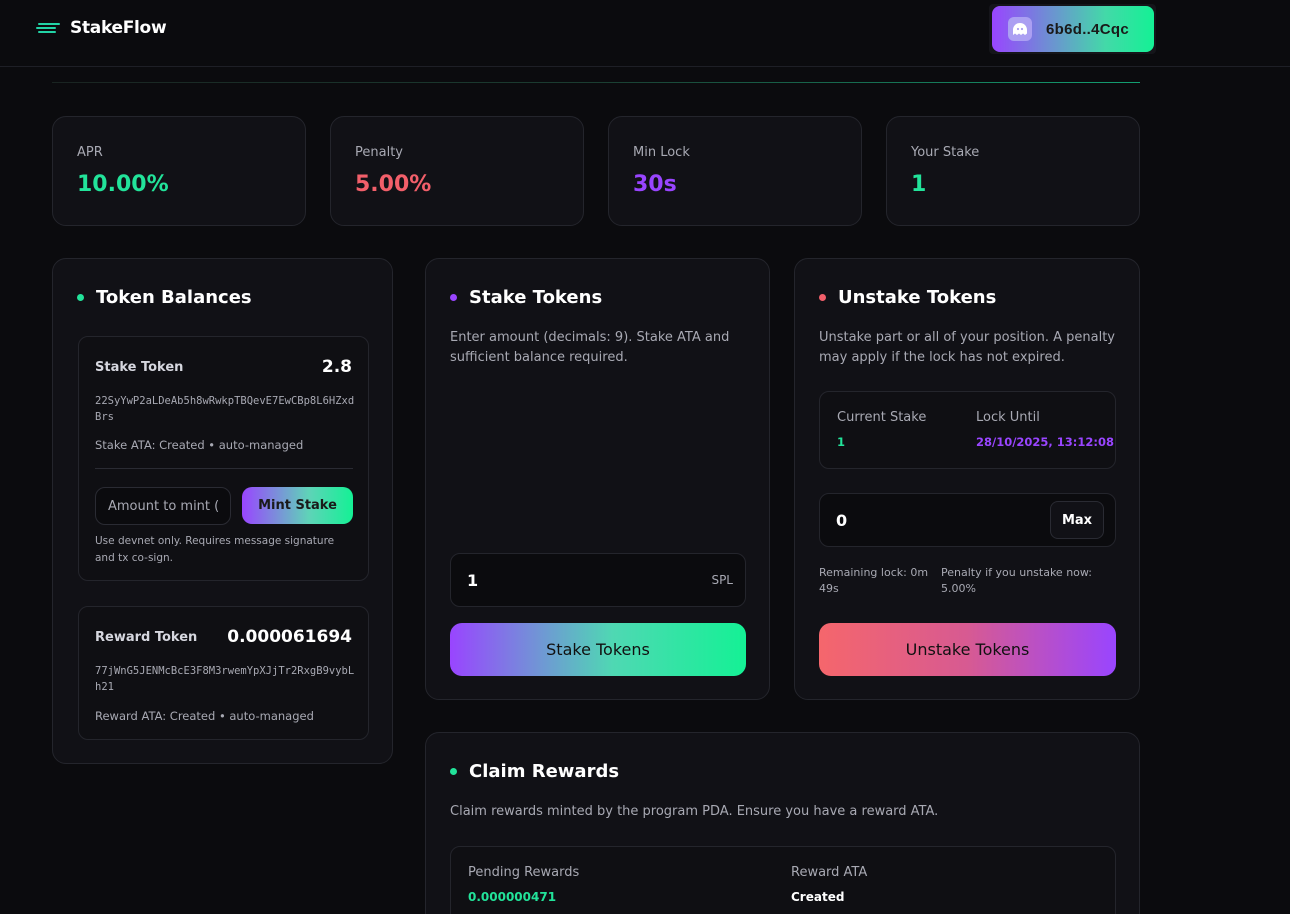  What do you see at coordinates (336, 367) in the screenshot?
I see `token-amount: 2.8` at bounding box center [336, 367].